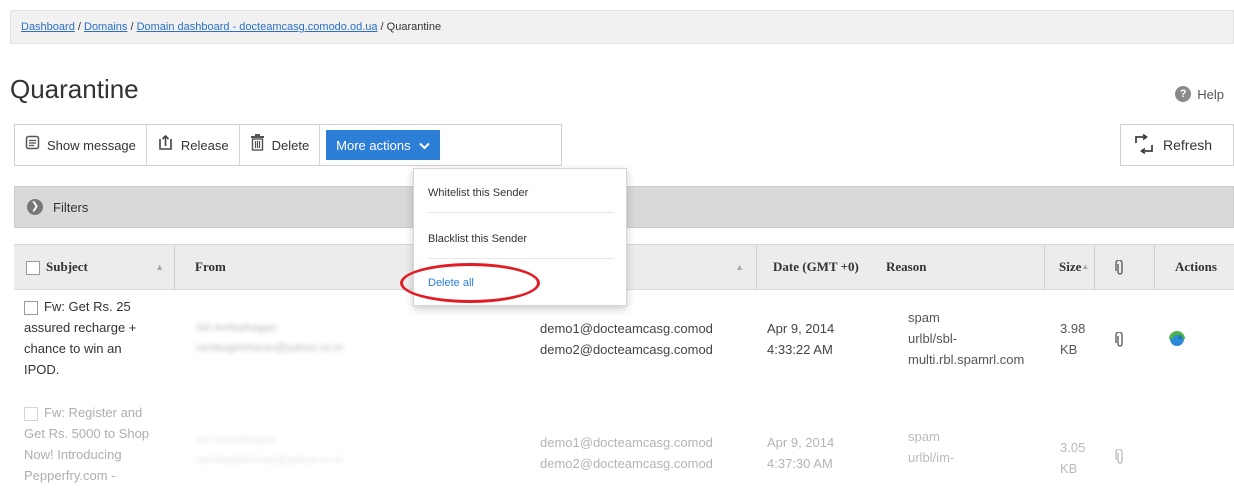 This screenshot has height=492, width=1234. Describe the element at coordinates (373, 145) in the screenshot. I see `more-actions-label: More actions` at that location.